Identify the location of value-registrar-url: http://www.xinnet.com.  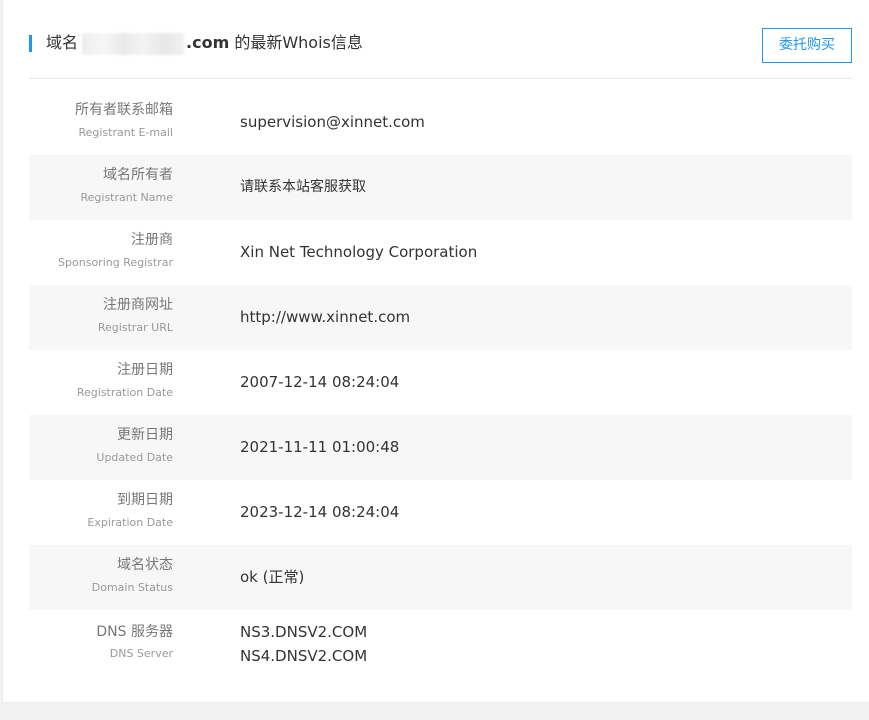
(325, 317).